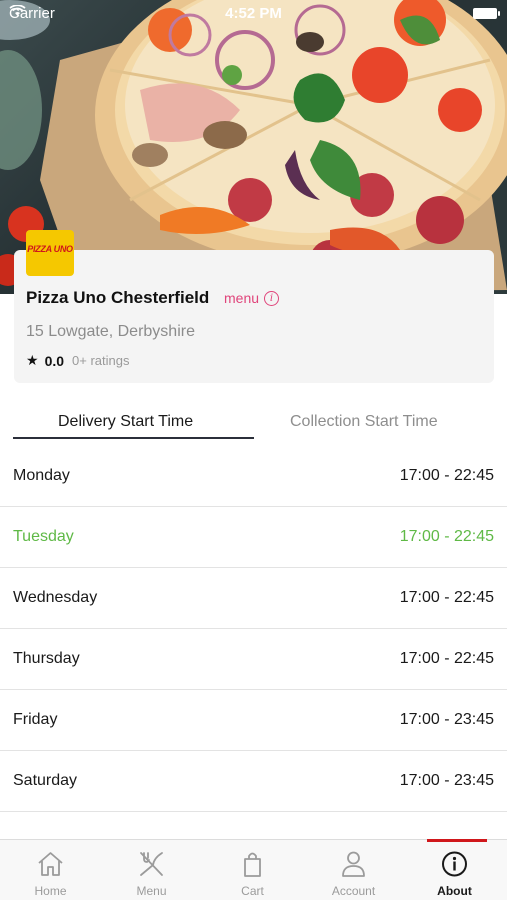 The height and width of the screenshot is (900, 507). I want to click on day-label: Tuesday, so click(43, 536).